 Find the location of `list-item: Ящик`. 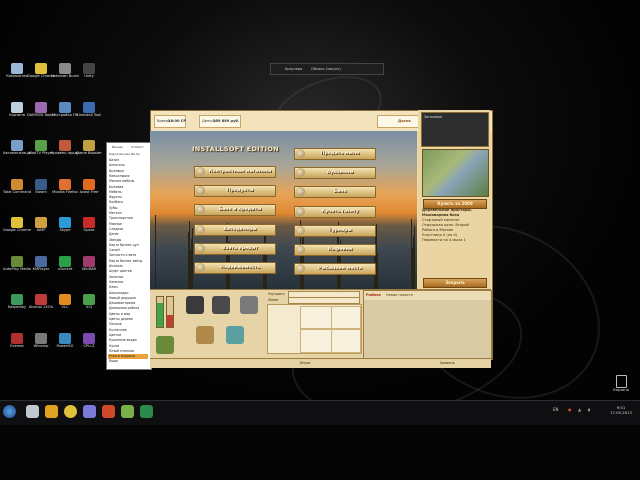

list-item: Ящик is located at coordinates (113, 361).